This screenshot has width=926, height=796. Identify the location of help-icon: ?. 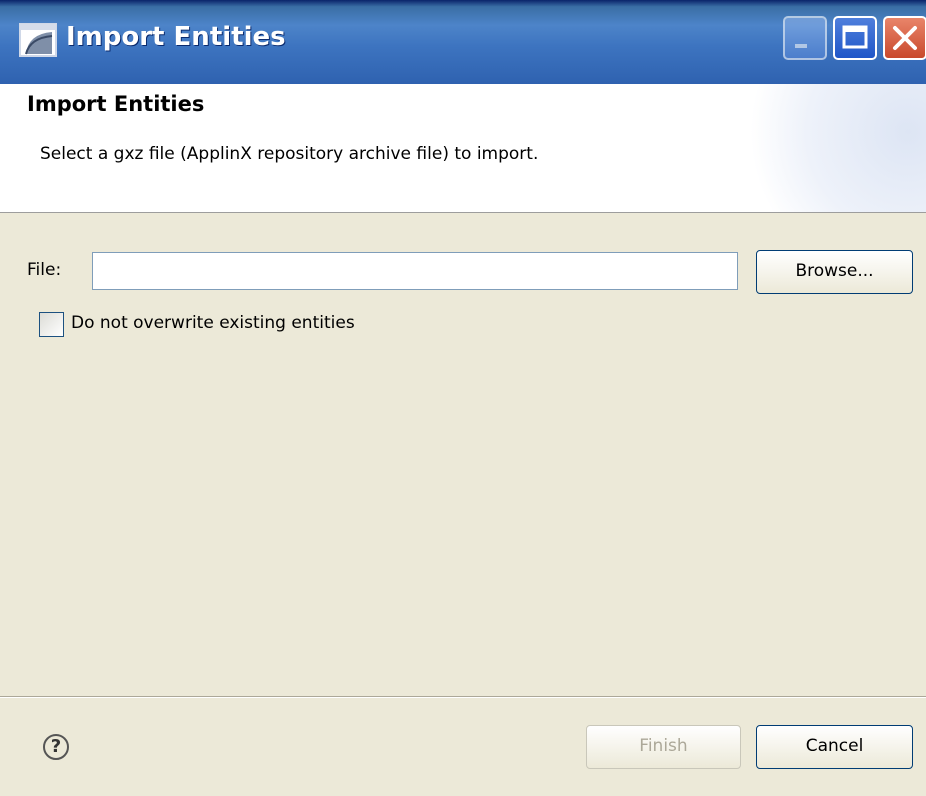
(56, 747).